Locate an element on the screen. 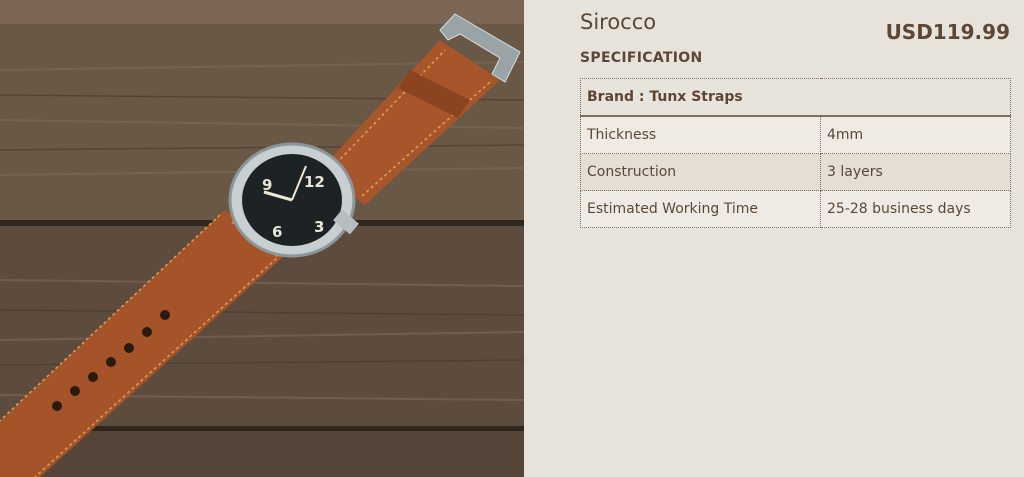  brand-cell: Brand : Tunx Straps is located at coordinates (795, 97).